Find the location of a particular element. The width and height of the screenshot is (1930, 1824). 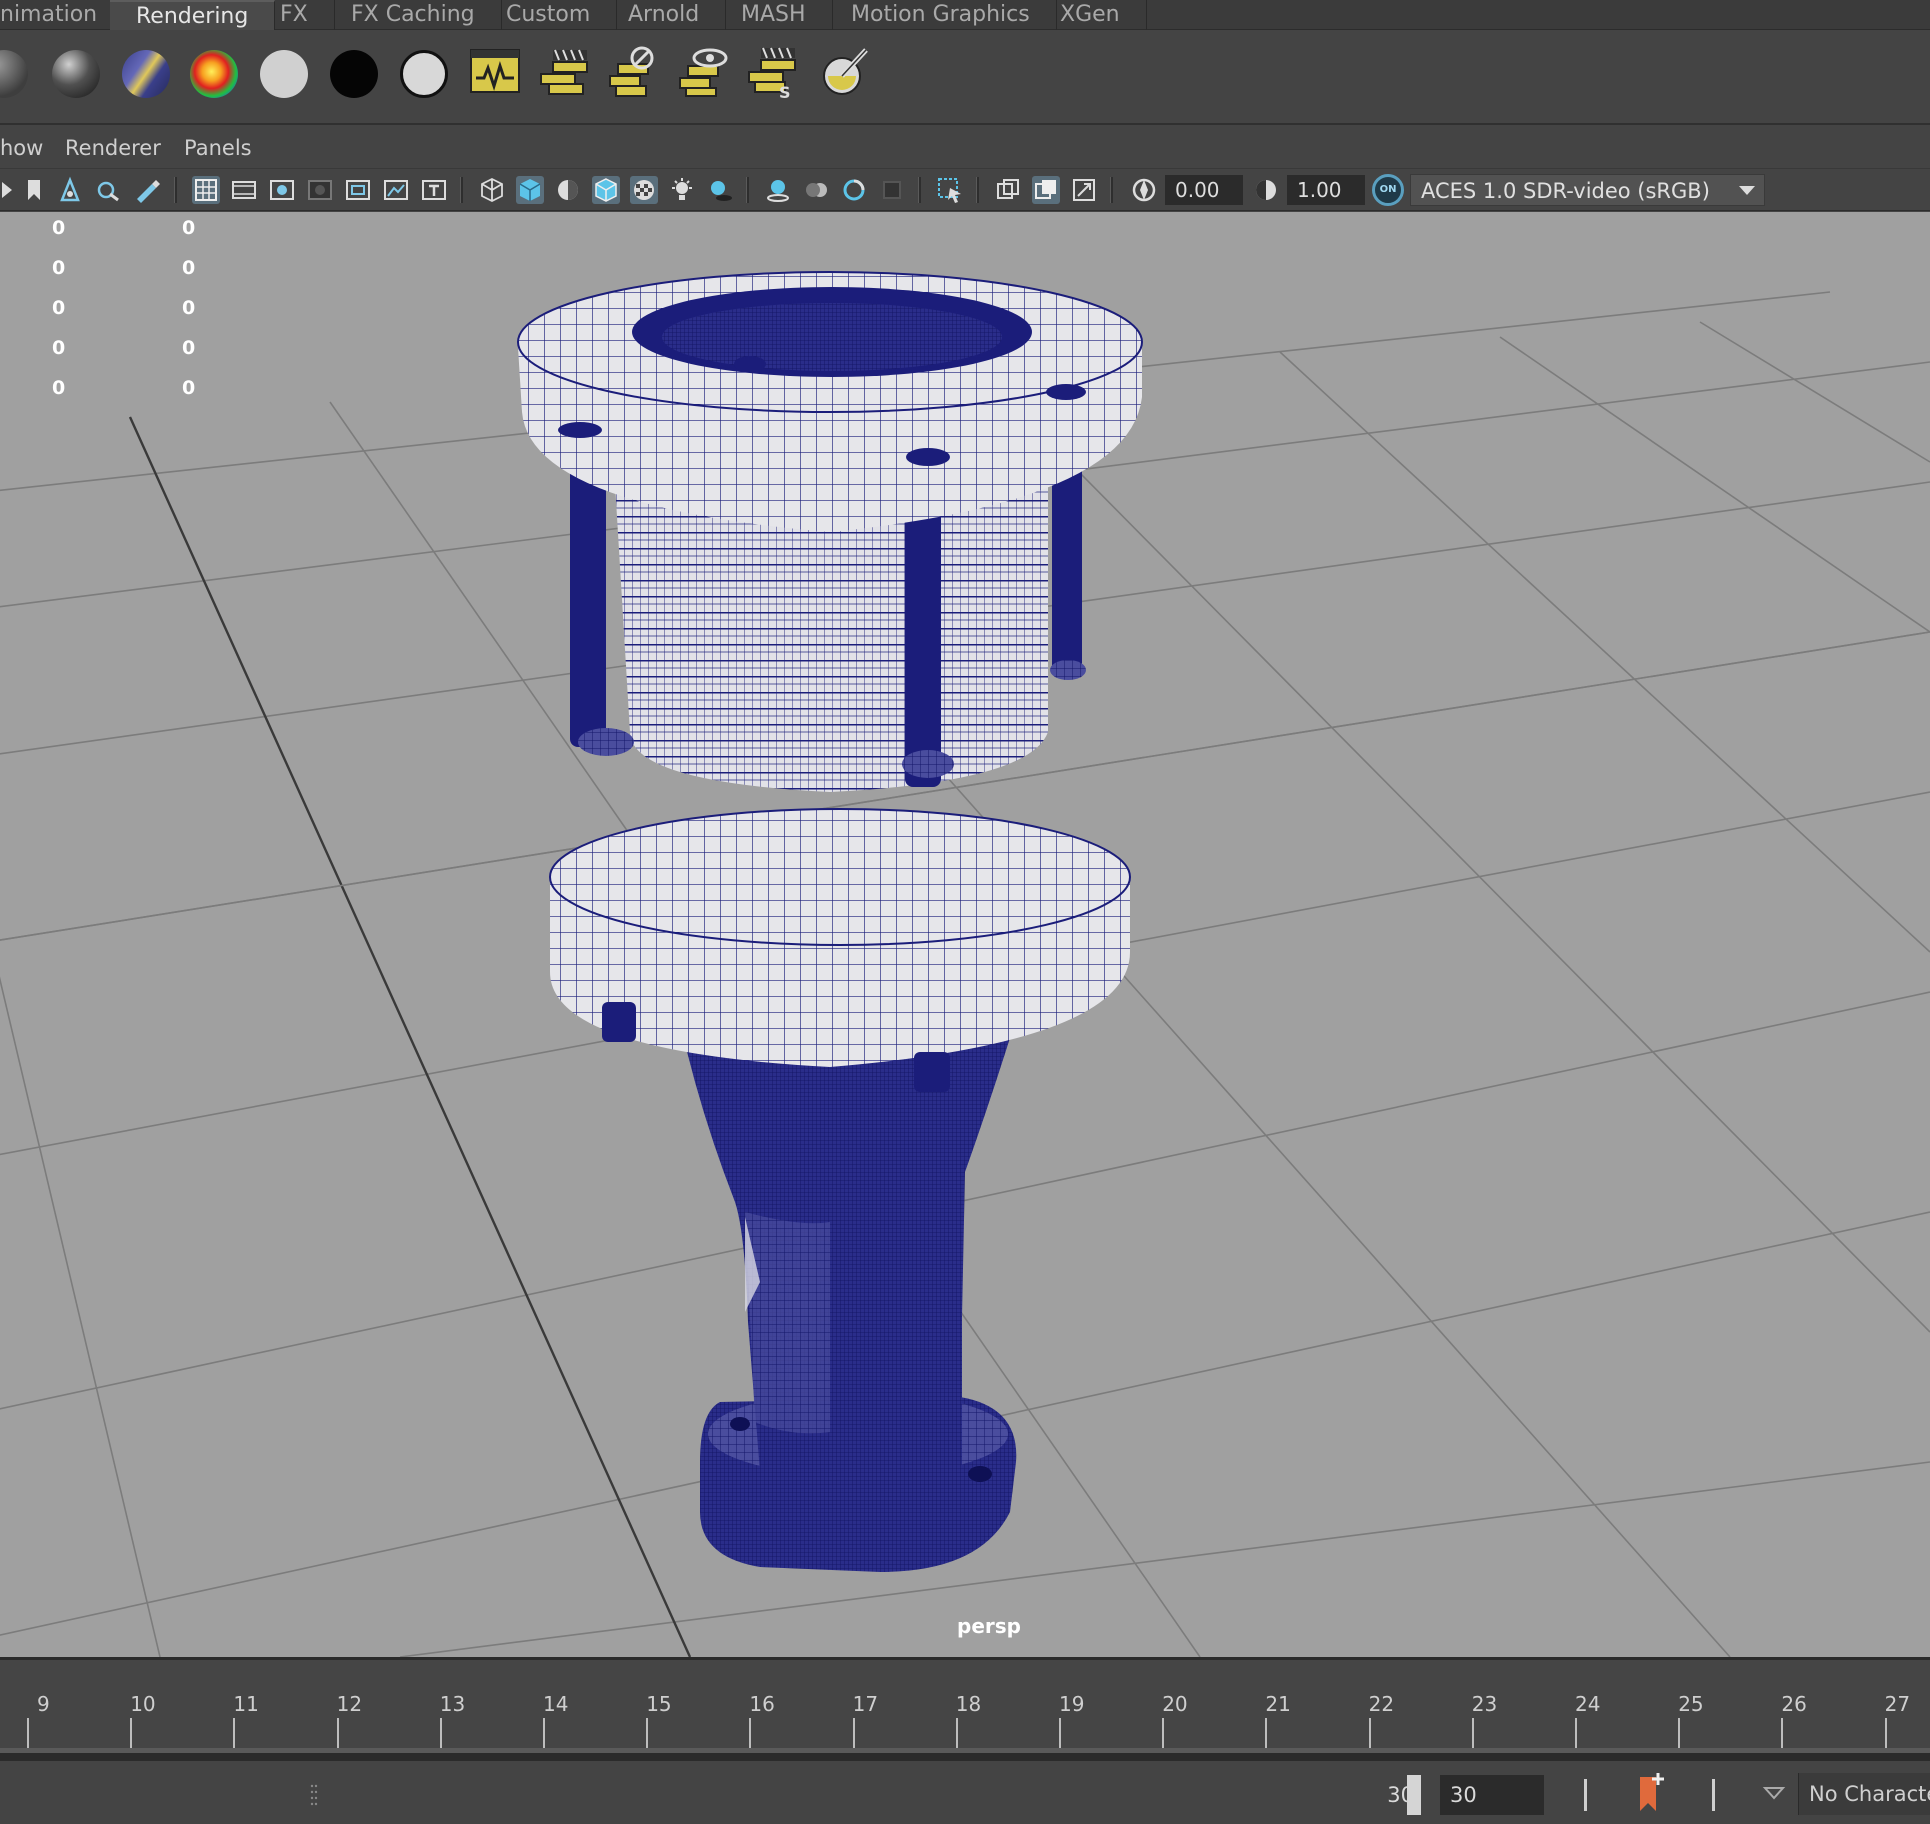

camera-bookmark-icon is located at coordinates (34, 190).